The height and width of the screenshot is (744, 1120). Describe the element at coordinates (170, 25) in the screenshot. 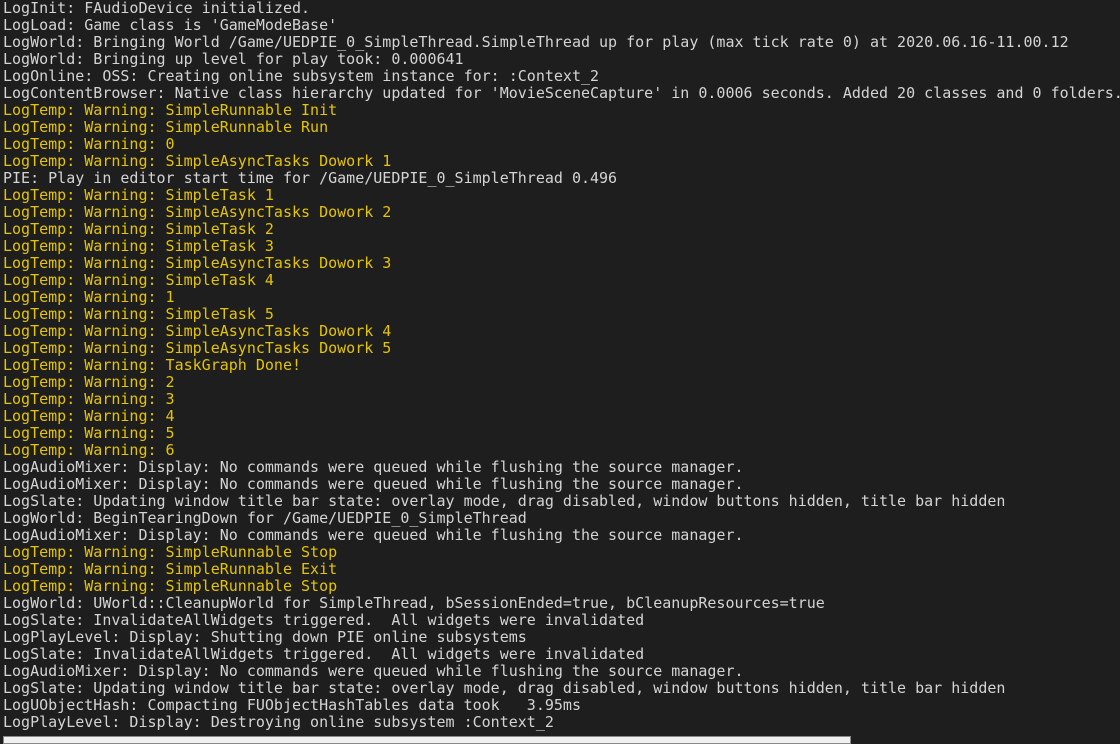

I see `log-line: LogLoad: Game class is 'GameModeBase'` at that location.